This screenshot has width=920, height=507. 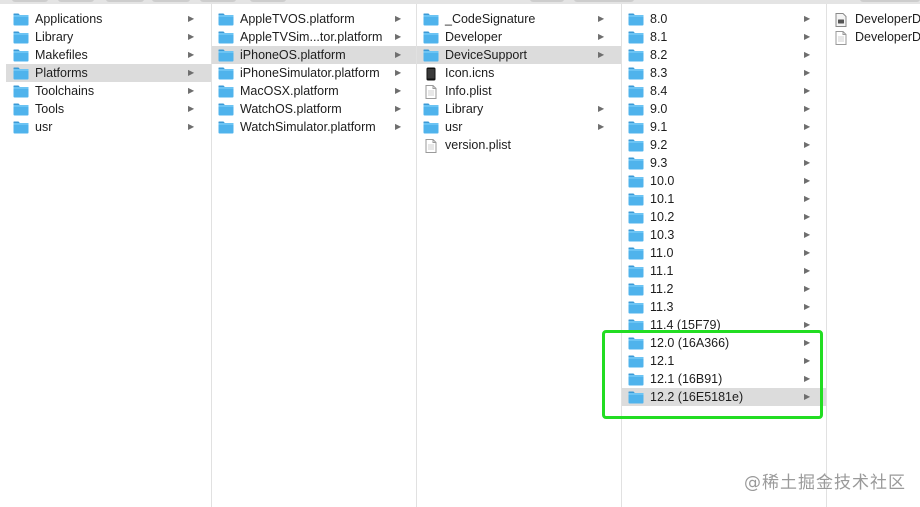 What do you see at coordinates (724, 145) in the screenshot?
I see `list-item: 9.2 ▶` at bounding box center [724, 145].